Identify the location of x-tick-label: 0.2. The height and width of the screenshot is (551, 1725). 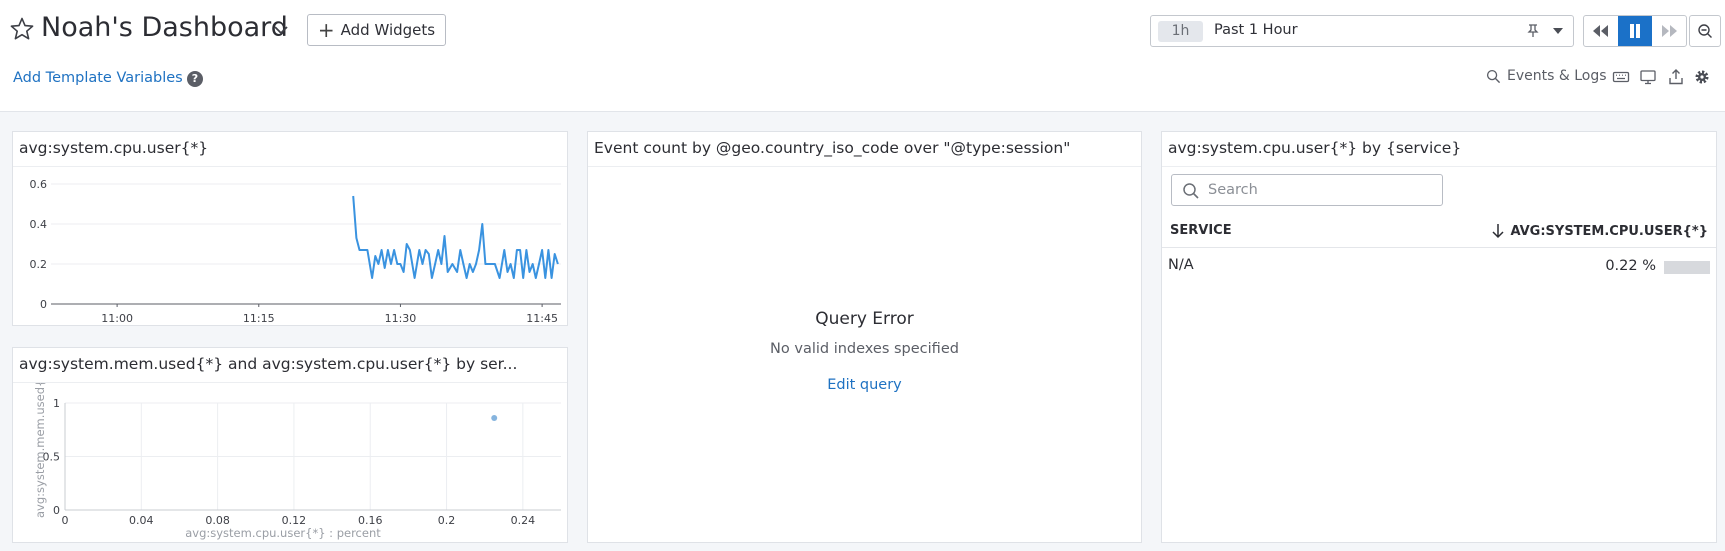
(447, 520).